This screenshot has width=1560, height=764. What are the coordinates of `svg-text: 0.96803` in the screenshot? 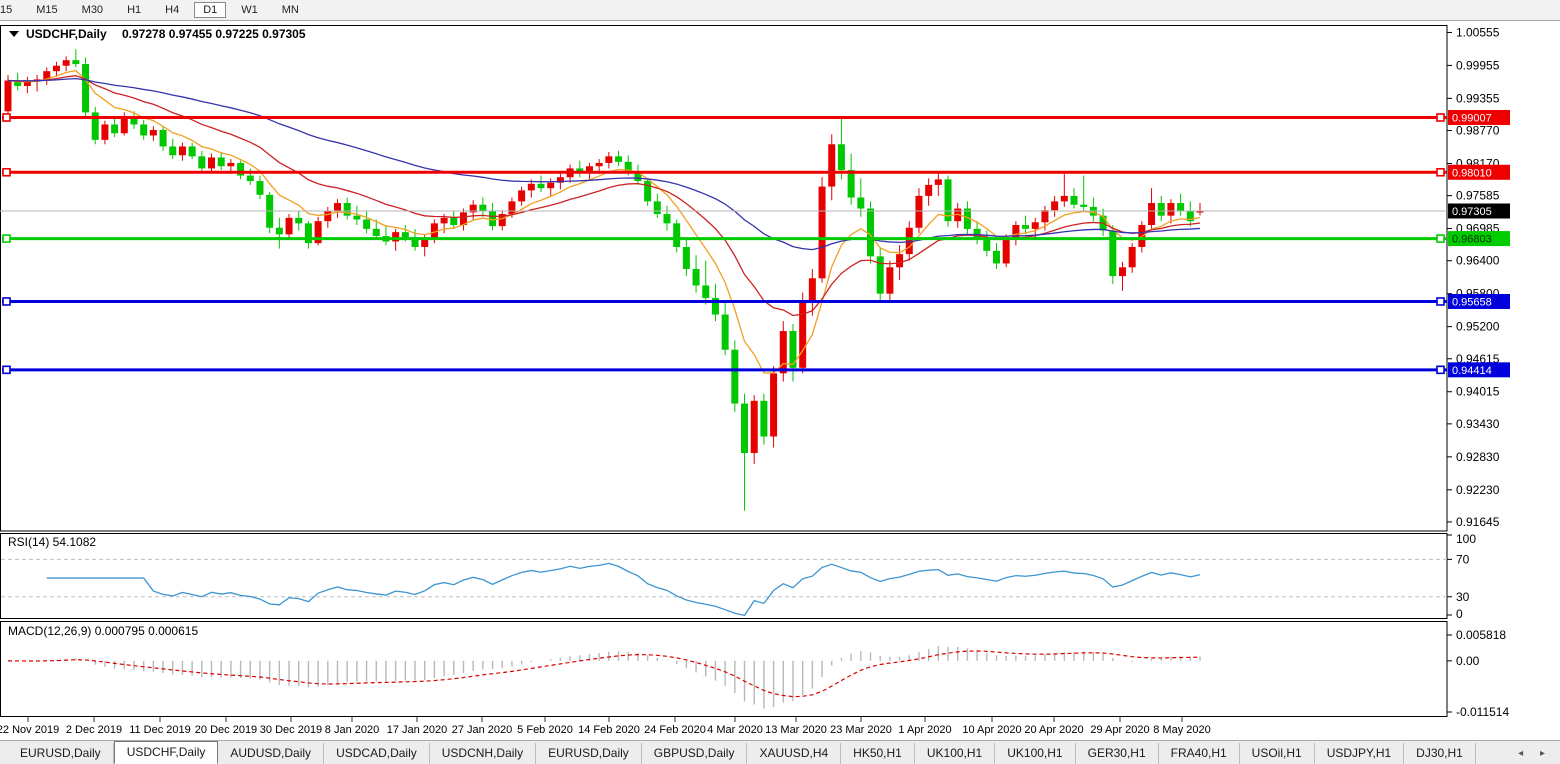 It's located at (1472, 240).